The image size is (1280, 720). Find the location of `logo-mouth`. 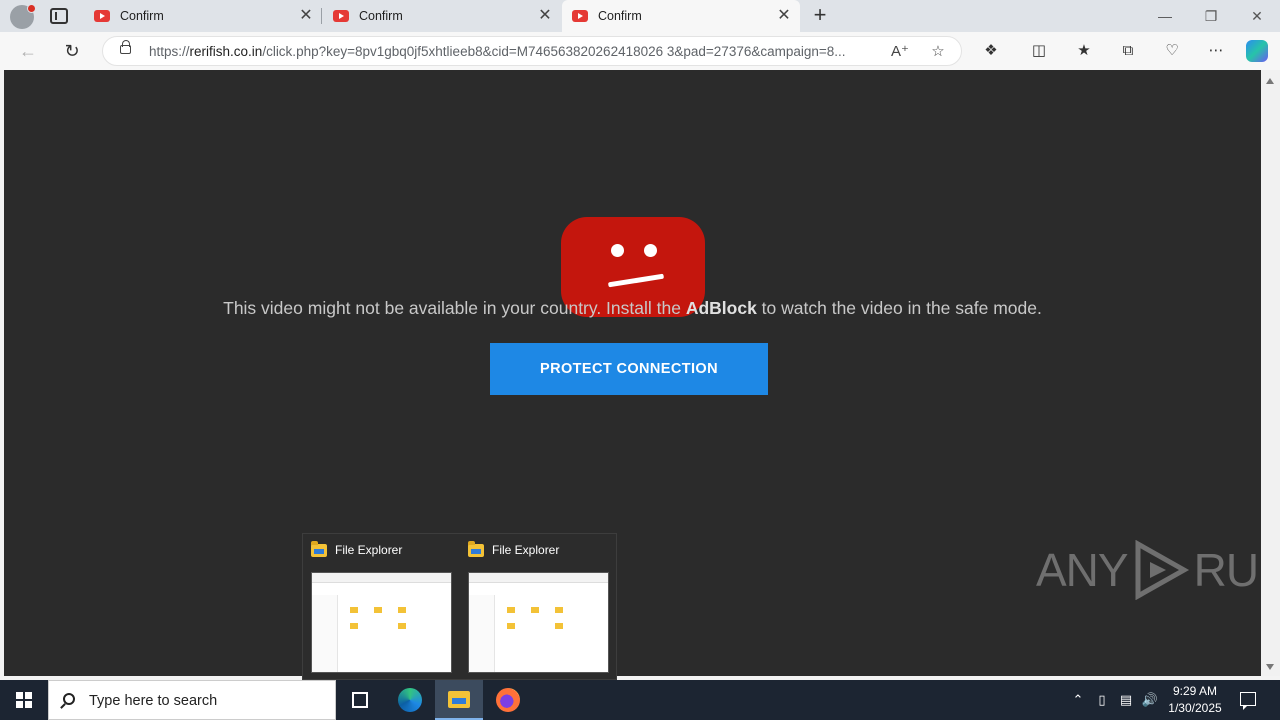

logo-mouth is located at coordinates (636, 280).